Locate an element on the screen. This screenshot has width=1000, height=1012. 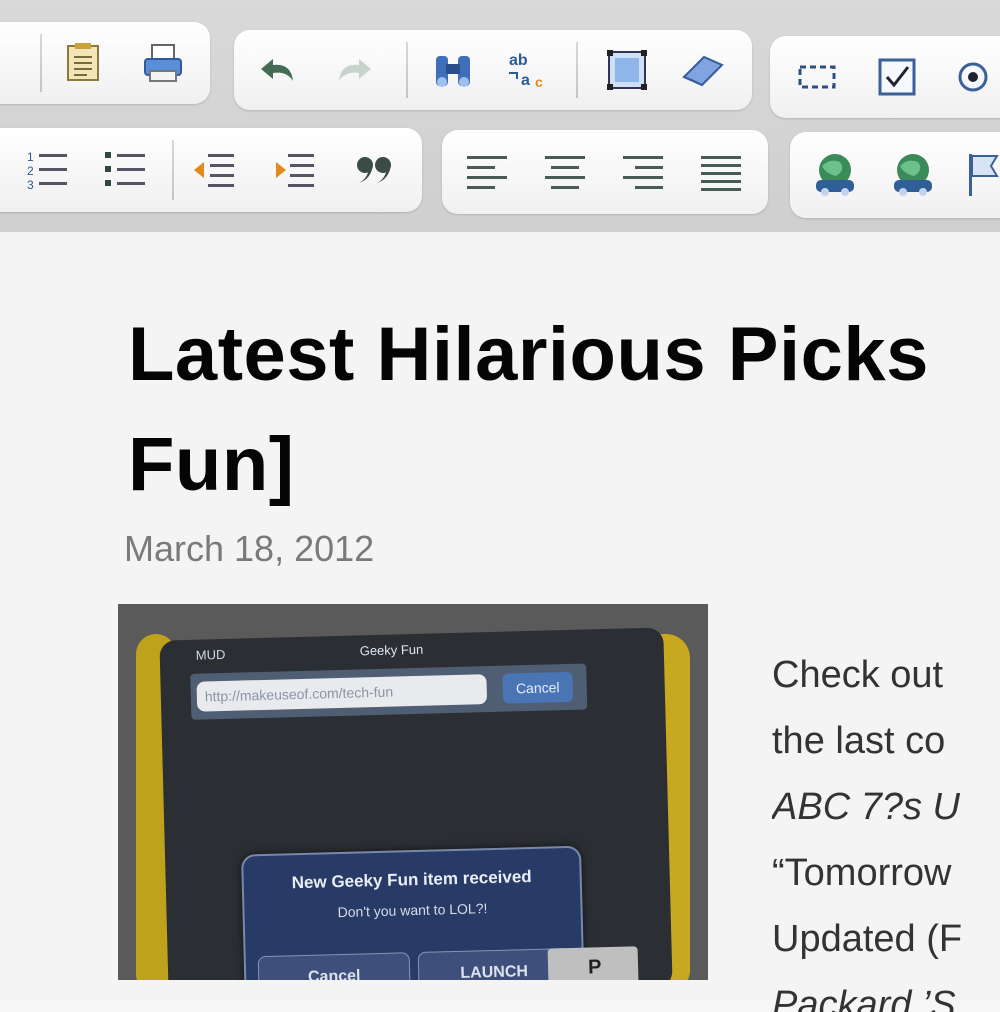
svg-text: c is located at coordinates (539, 82).